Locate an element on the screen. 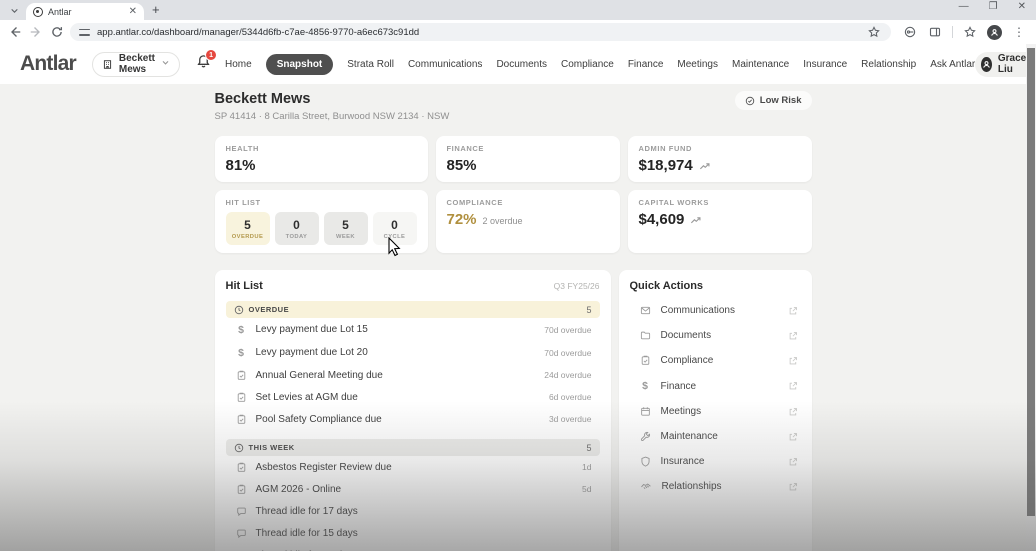 The height and width of the screenshot is (551, 1036). stat-label: CAPITAL WORKS is located at coordinates (673, 202).